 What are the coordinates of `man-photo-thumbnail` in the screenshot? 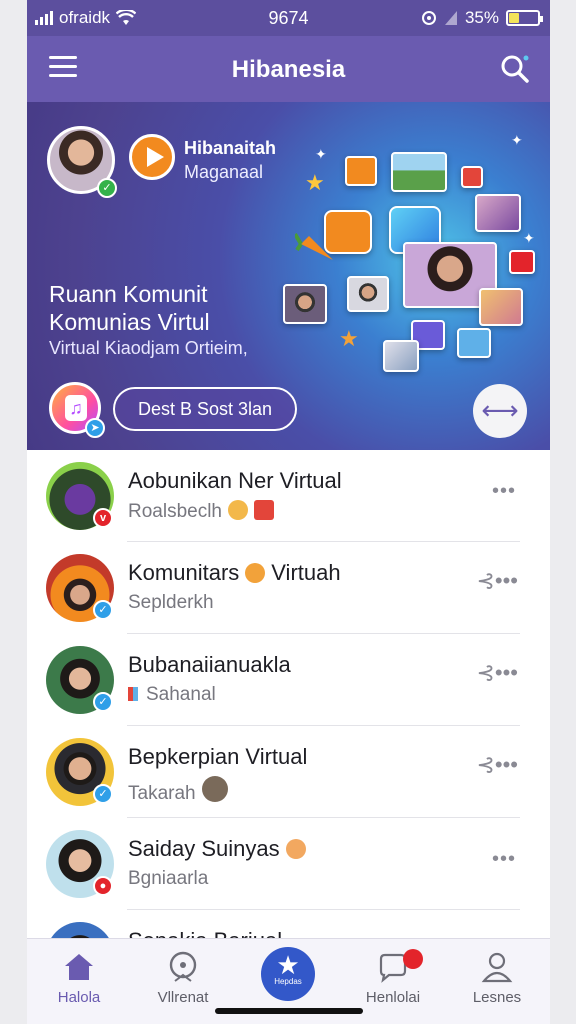 It's located at (305, 304).